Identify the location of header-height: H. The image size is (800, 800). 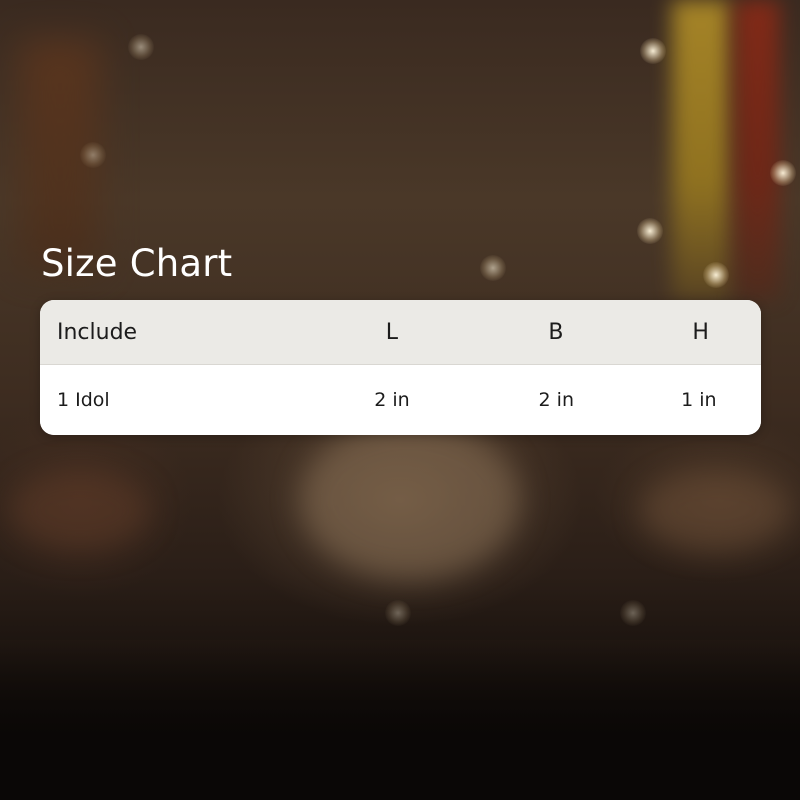
(700, 332).